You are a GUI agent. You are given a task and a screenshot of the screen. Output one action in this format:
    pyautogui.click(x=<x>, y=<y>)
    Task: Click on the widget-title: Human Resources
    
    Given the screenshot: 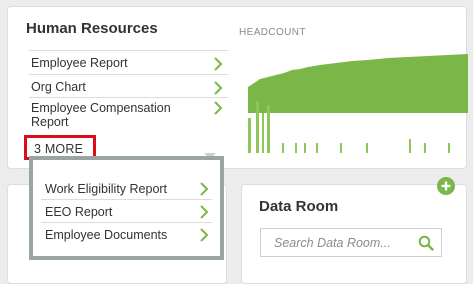 What is the action you would take?
    pyautogui.click(x=92, y=28)
    